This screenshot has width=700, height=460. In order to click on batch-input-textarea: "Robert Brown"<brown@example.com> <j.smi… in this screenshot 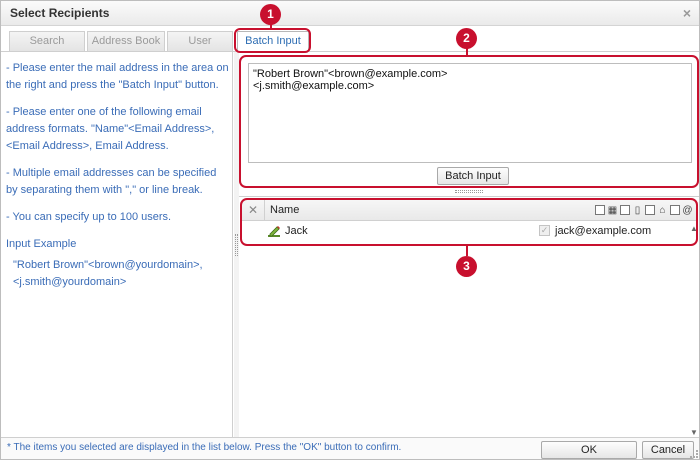, I will do `click(470, 113)`.